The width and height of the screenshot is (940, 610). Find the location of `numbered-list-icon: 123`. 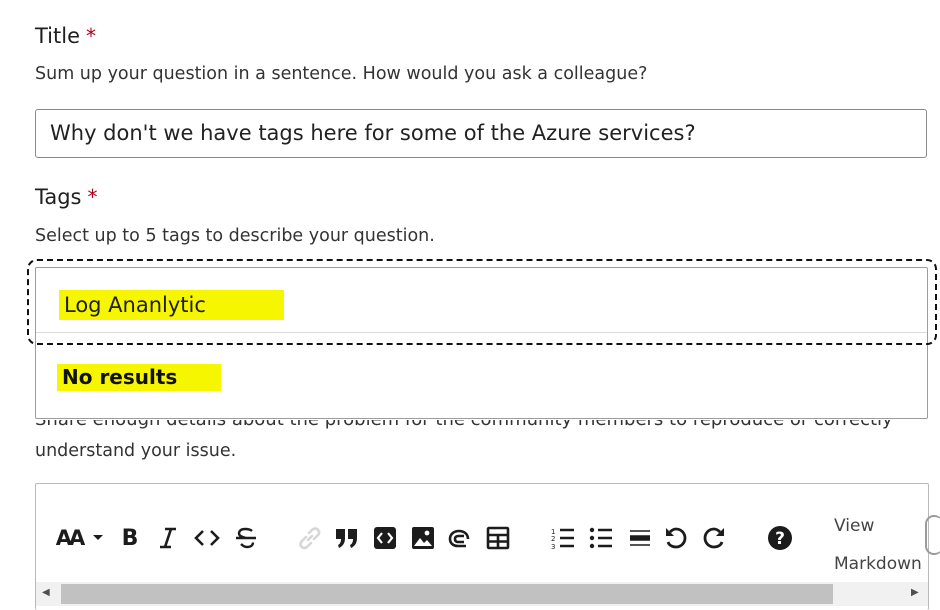

numbered-list-icon: 123 is located at coordinates (563, 538).